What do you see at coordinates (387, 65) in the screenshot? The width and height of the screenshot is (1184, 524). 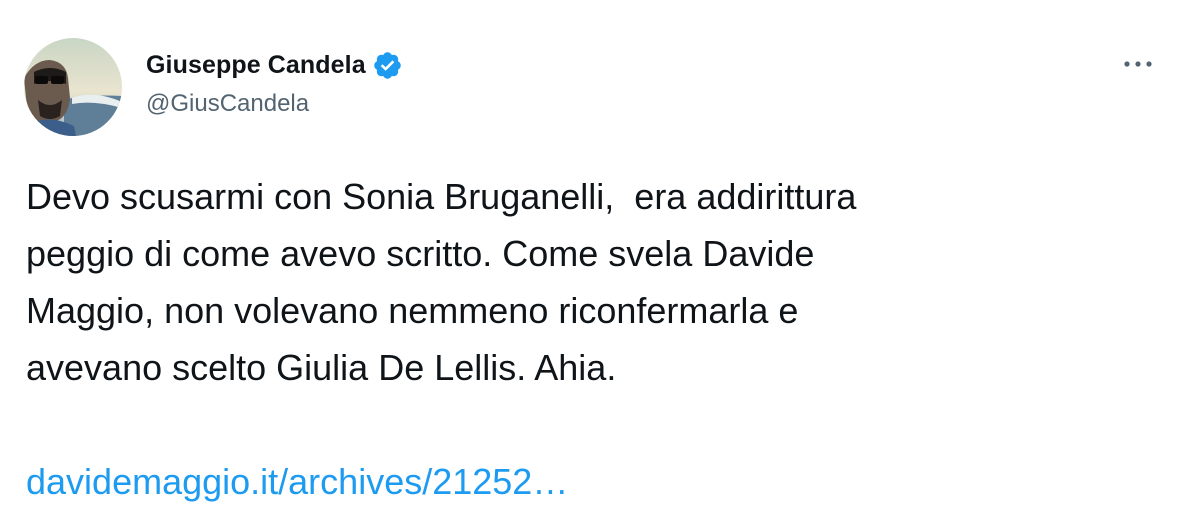 I see `verified-badge-icon` at bounding box center [387, 65].